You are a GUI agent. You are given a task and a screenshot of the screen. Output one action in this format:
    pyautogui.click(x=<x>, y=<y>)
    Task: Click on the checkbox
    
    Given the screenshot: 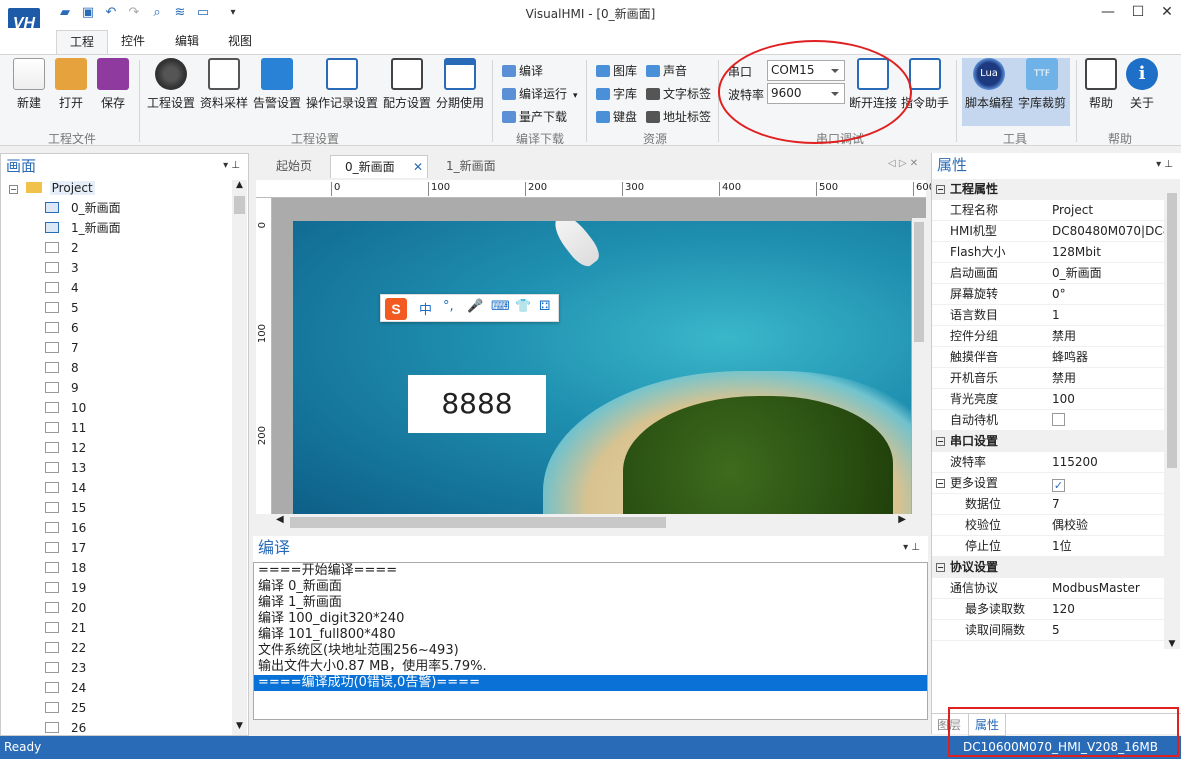 What is the action you would take?
    pyautogui.click(x=1058, y=419)
    